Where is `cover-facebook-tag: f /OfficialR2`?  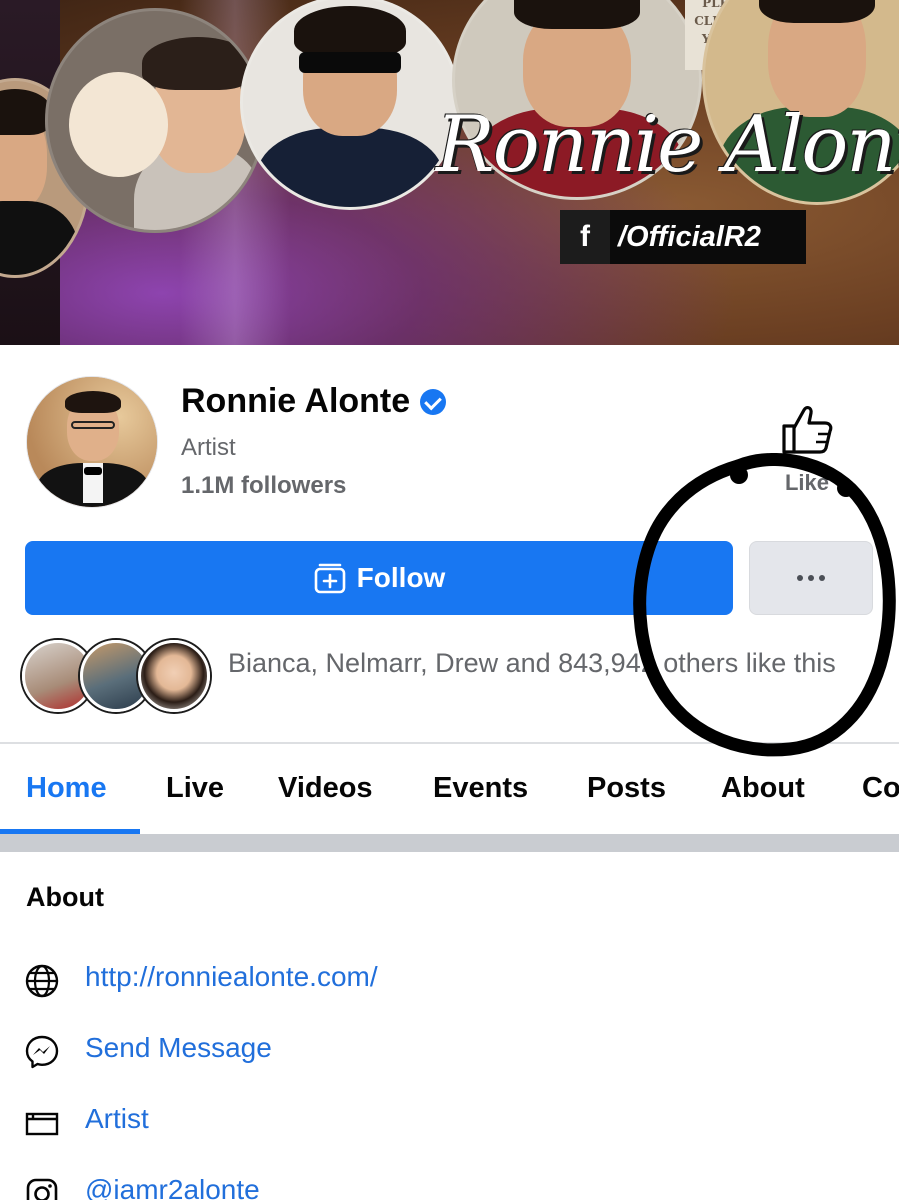
cover-facebook-tag: f /OfficialR2 is located at coordinates (683, 237).